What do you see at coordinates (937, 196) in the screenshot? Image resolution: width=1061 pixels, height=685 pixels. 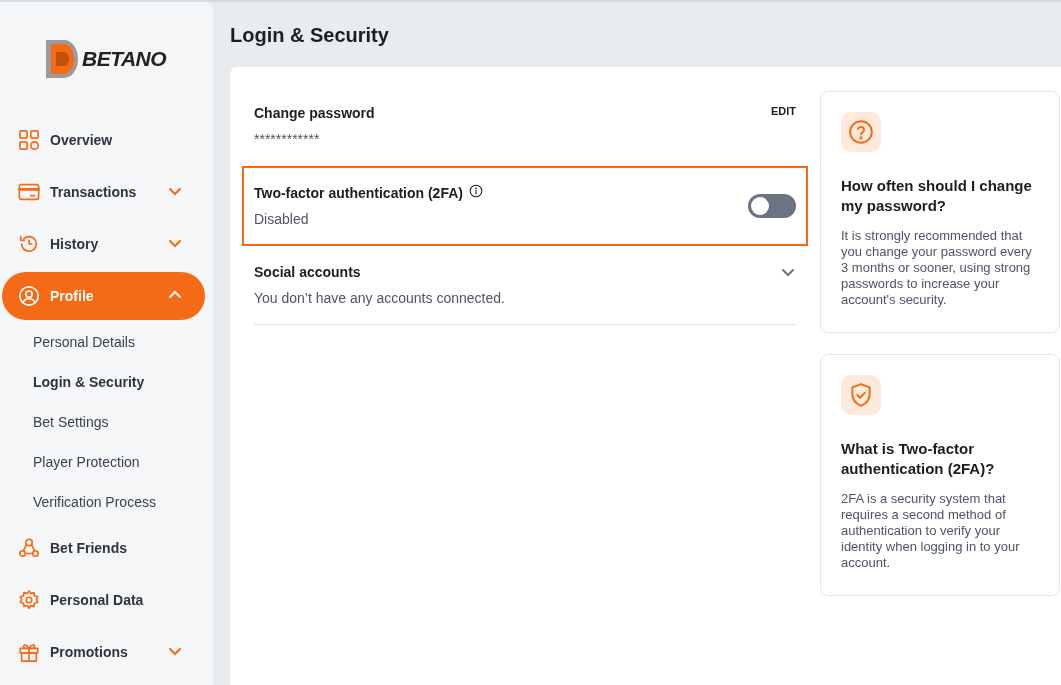 I see `card-title: How often should I change my password?` at bounding box center [937, 196].